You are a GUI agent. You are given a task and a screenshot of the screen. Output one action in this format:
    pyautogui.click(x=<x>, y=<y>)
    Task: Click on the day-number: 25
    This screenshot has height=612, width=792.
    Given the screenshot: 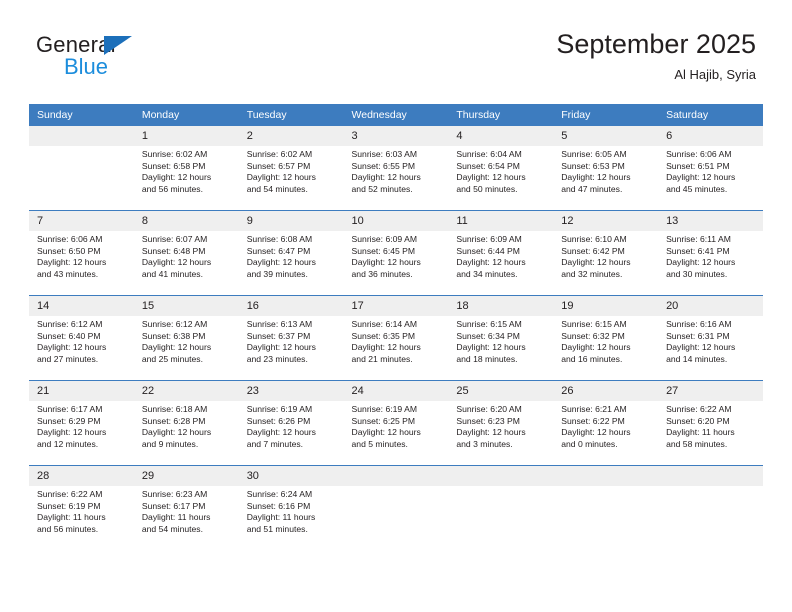 What is the action you would take?
    pyautogui.click(x=501, y=391)
    